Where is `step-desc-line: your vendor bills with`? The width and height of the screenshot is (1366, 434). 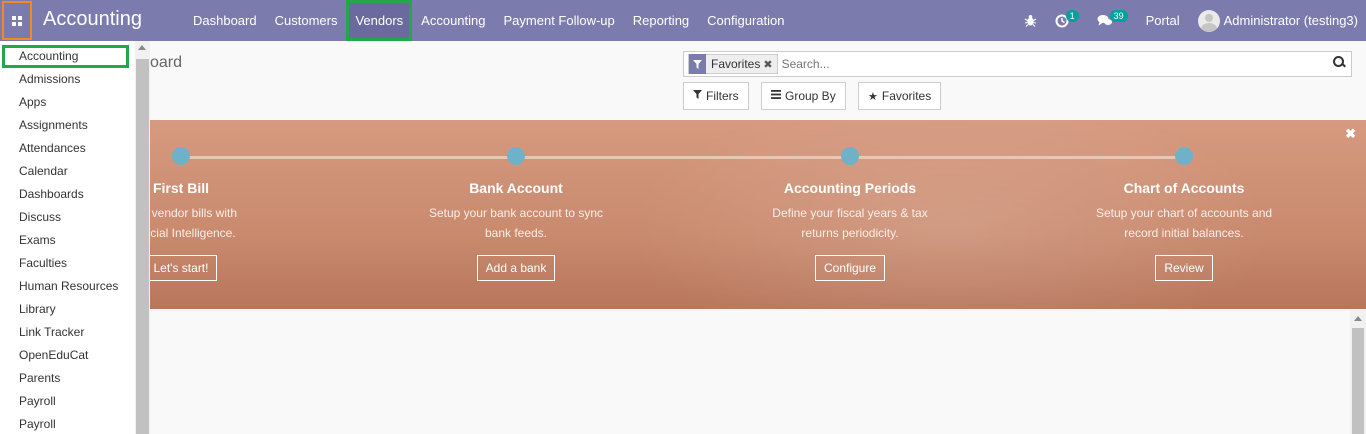 step-desc-line: your vendor bills with is located at coordinates (194, 213).